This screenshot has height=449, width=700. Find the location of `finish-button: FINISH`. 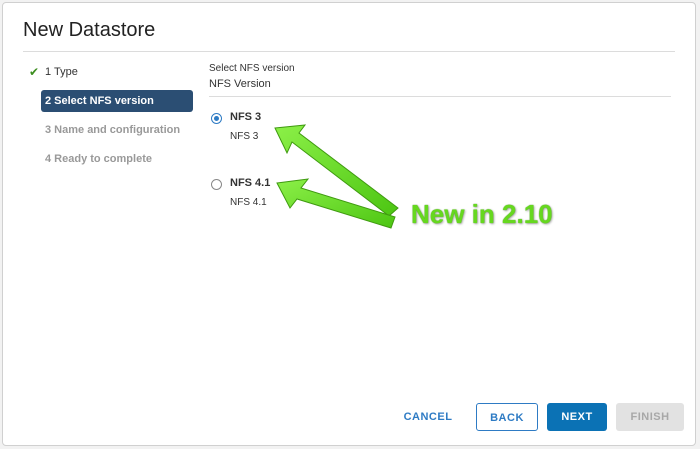

finish-button: FINISH is located at coordinates (650, 417).